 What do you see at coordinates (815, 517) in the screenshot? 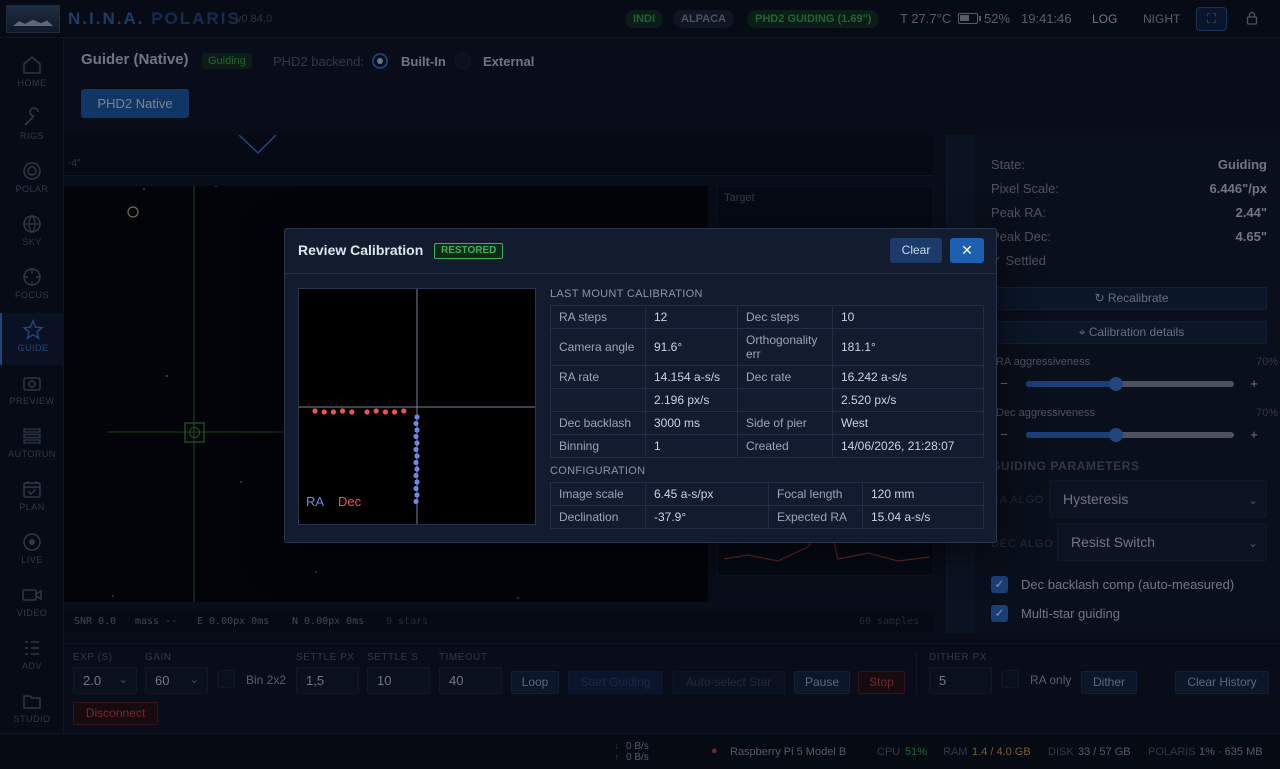
I see `field-label: Expected RA` at bounding box center [815, 517].